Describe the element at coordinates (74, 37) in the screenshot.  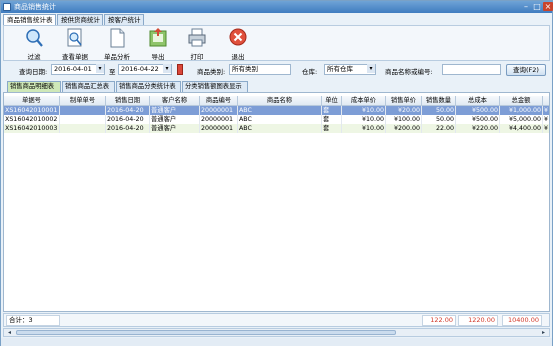
I see `view-document-icon` at that location.